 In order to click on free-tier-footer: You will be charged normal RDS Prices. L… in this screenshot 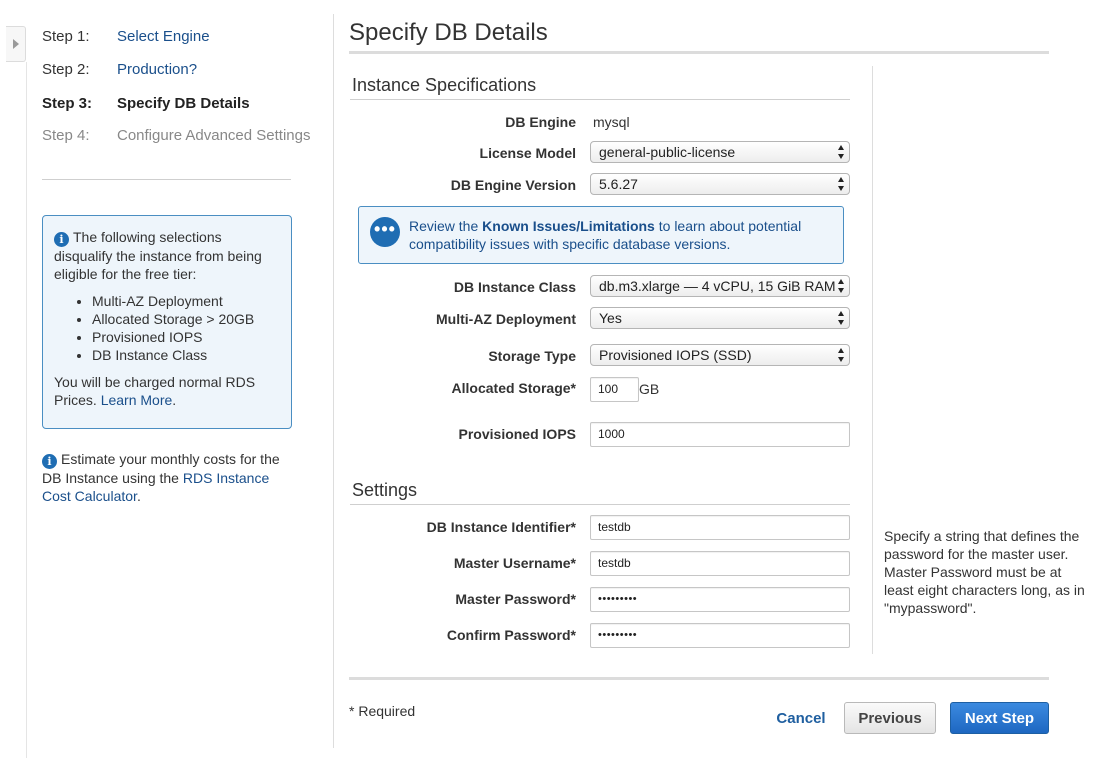, I will do `click(166, 391)`.